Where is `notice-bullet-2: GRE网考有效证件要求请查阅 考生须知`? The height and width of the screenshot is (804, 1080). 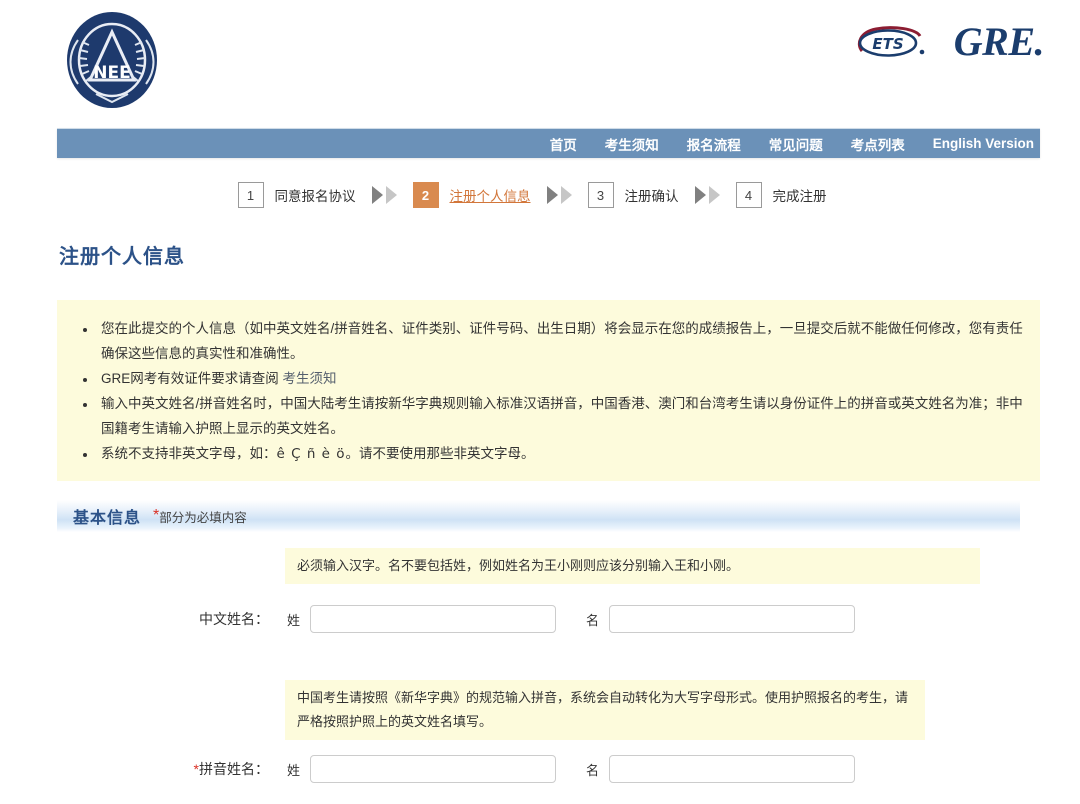 notice-bullet-2: GRE网考有效证件要求请查阅 考生须知 is located at coordinates (563, 378).